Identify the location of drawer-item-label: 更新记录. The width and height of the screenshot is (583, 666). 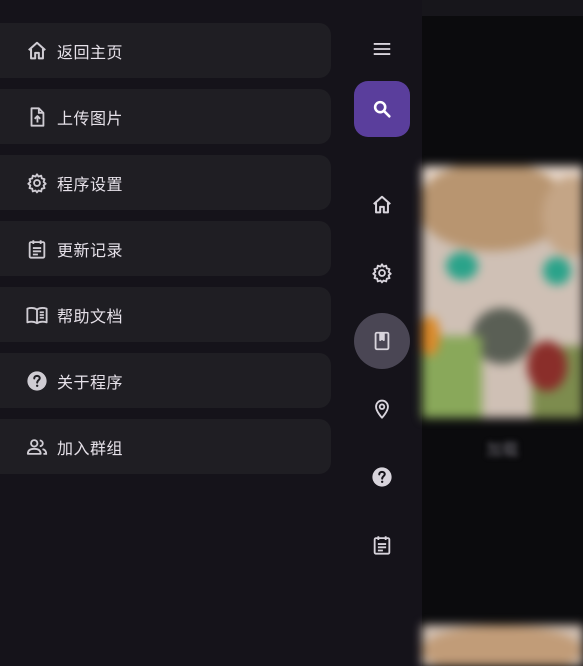
(90, 250).